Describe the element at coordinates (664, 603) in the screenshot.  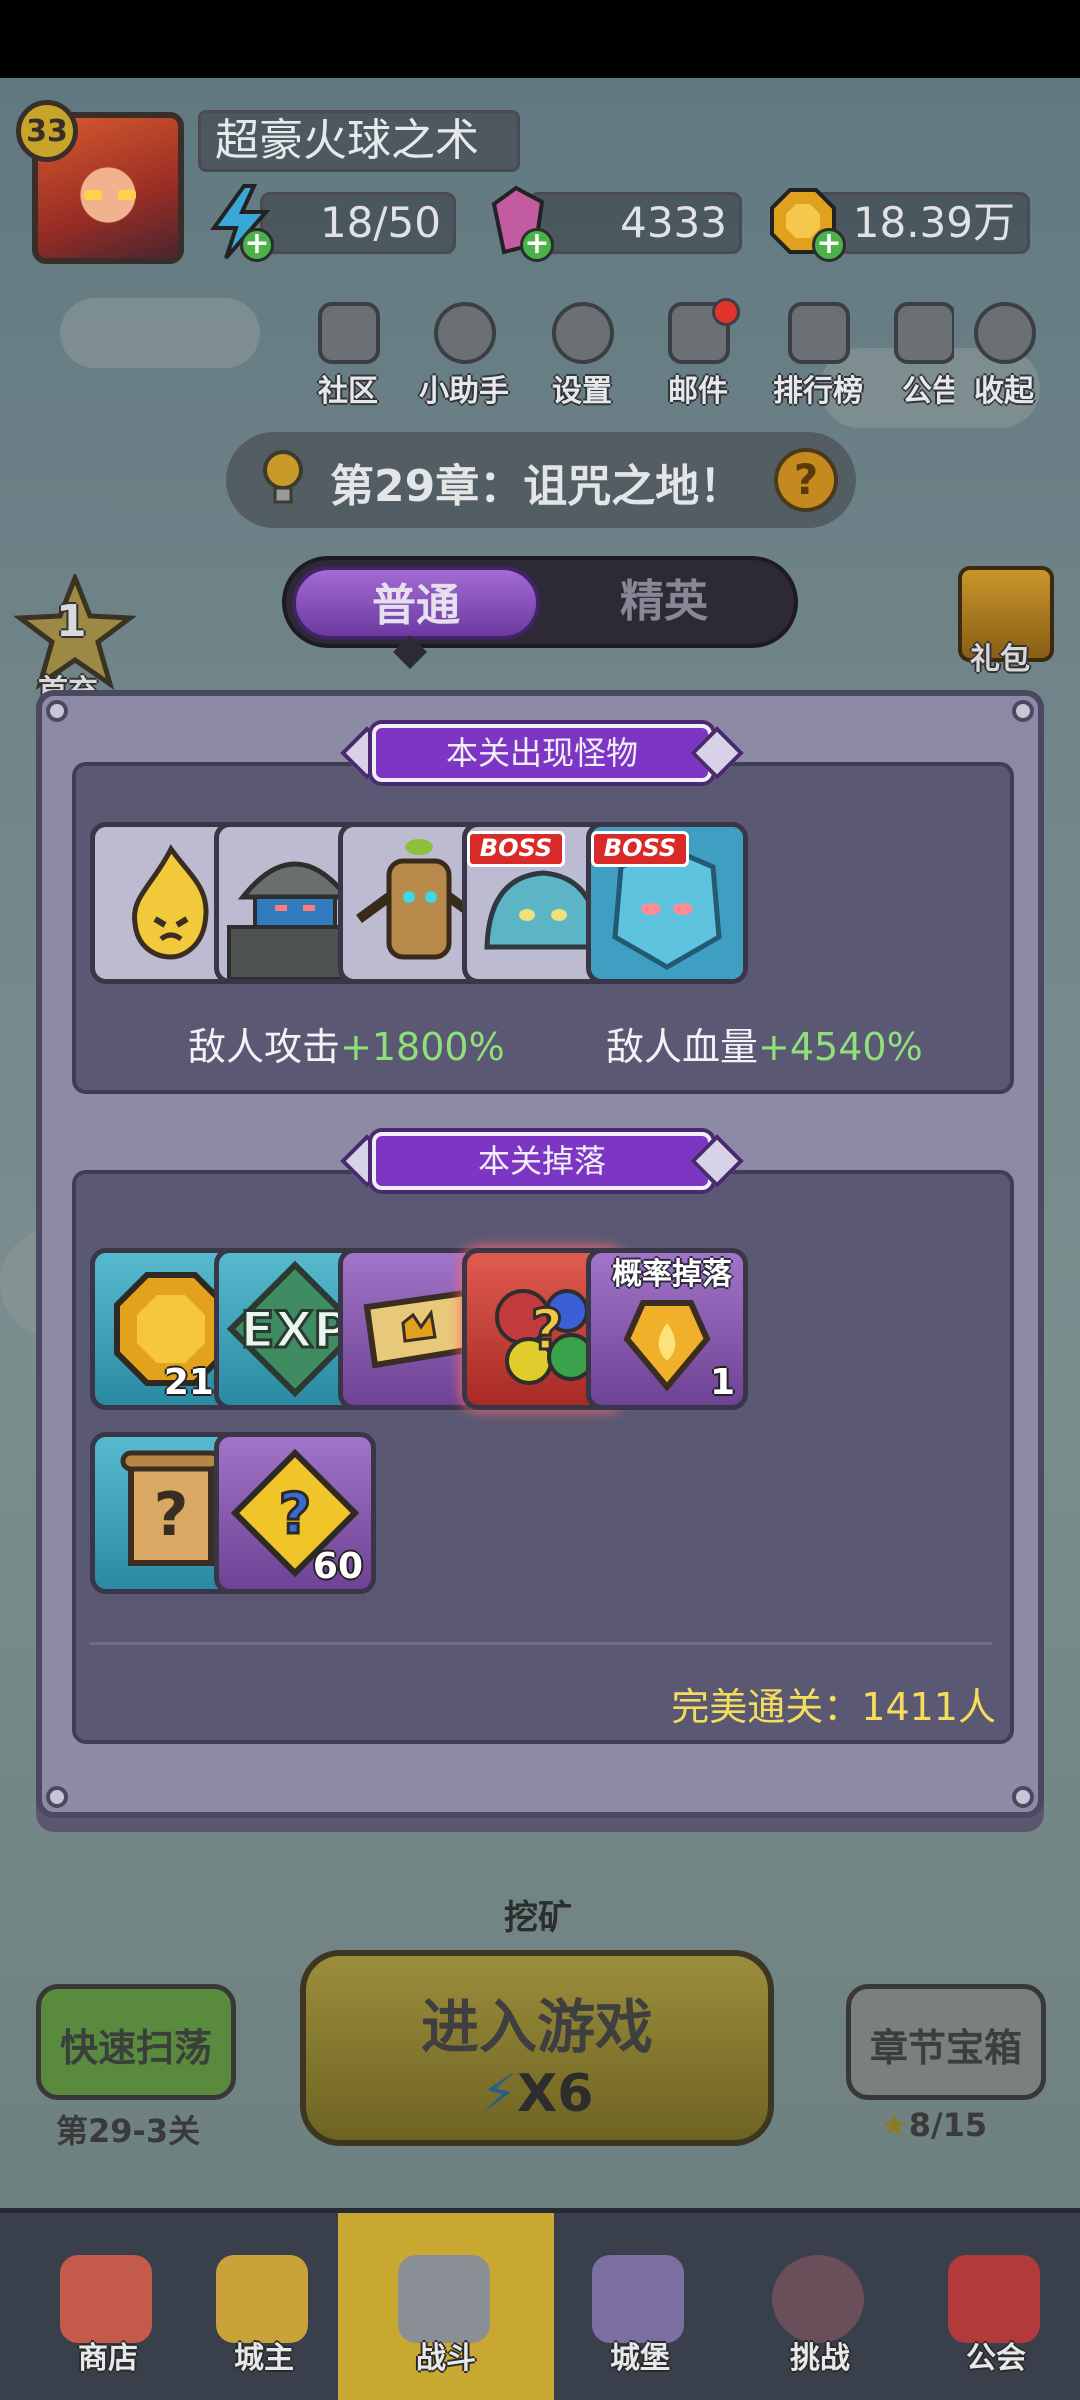
I see `tab-elite: 精英` at that location.